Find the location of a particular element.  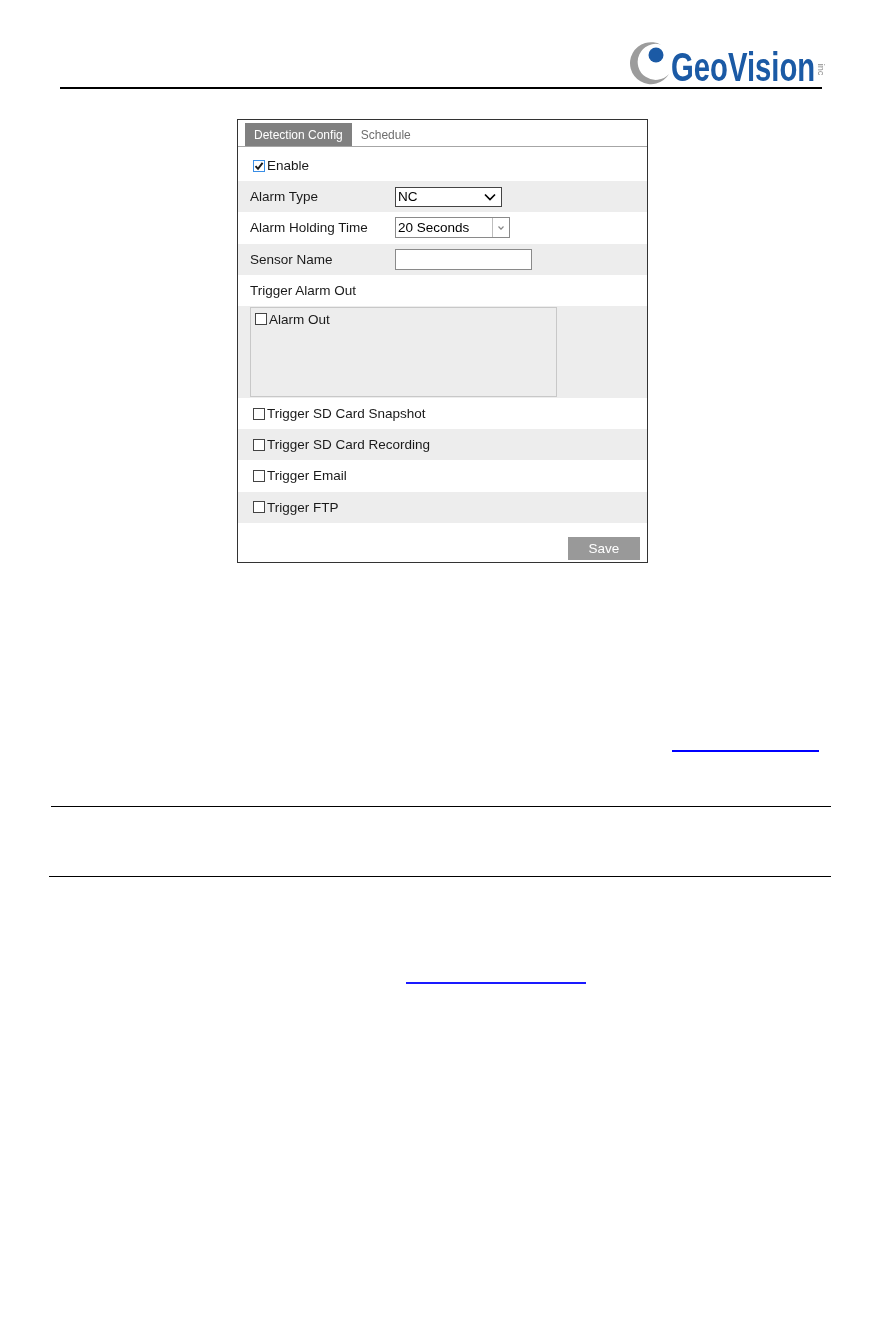

section-label: Trigger Alarm Out is located at coordinates (303, 290).